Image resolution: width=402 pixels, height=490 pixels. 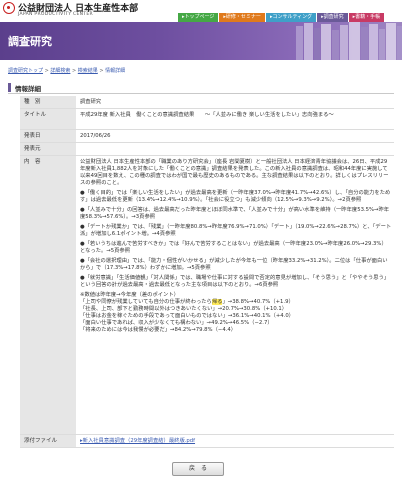 I want to click on breadcrumb-current: 情報詳細, so click(x=115, y=71).